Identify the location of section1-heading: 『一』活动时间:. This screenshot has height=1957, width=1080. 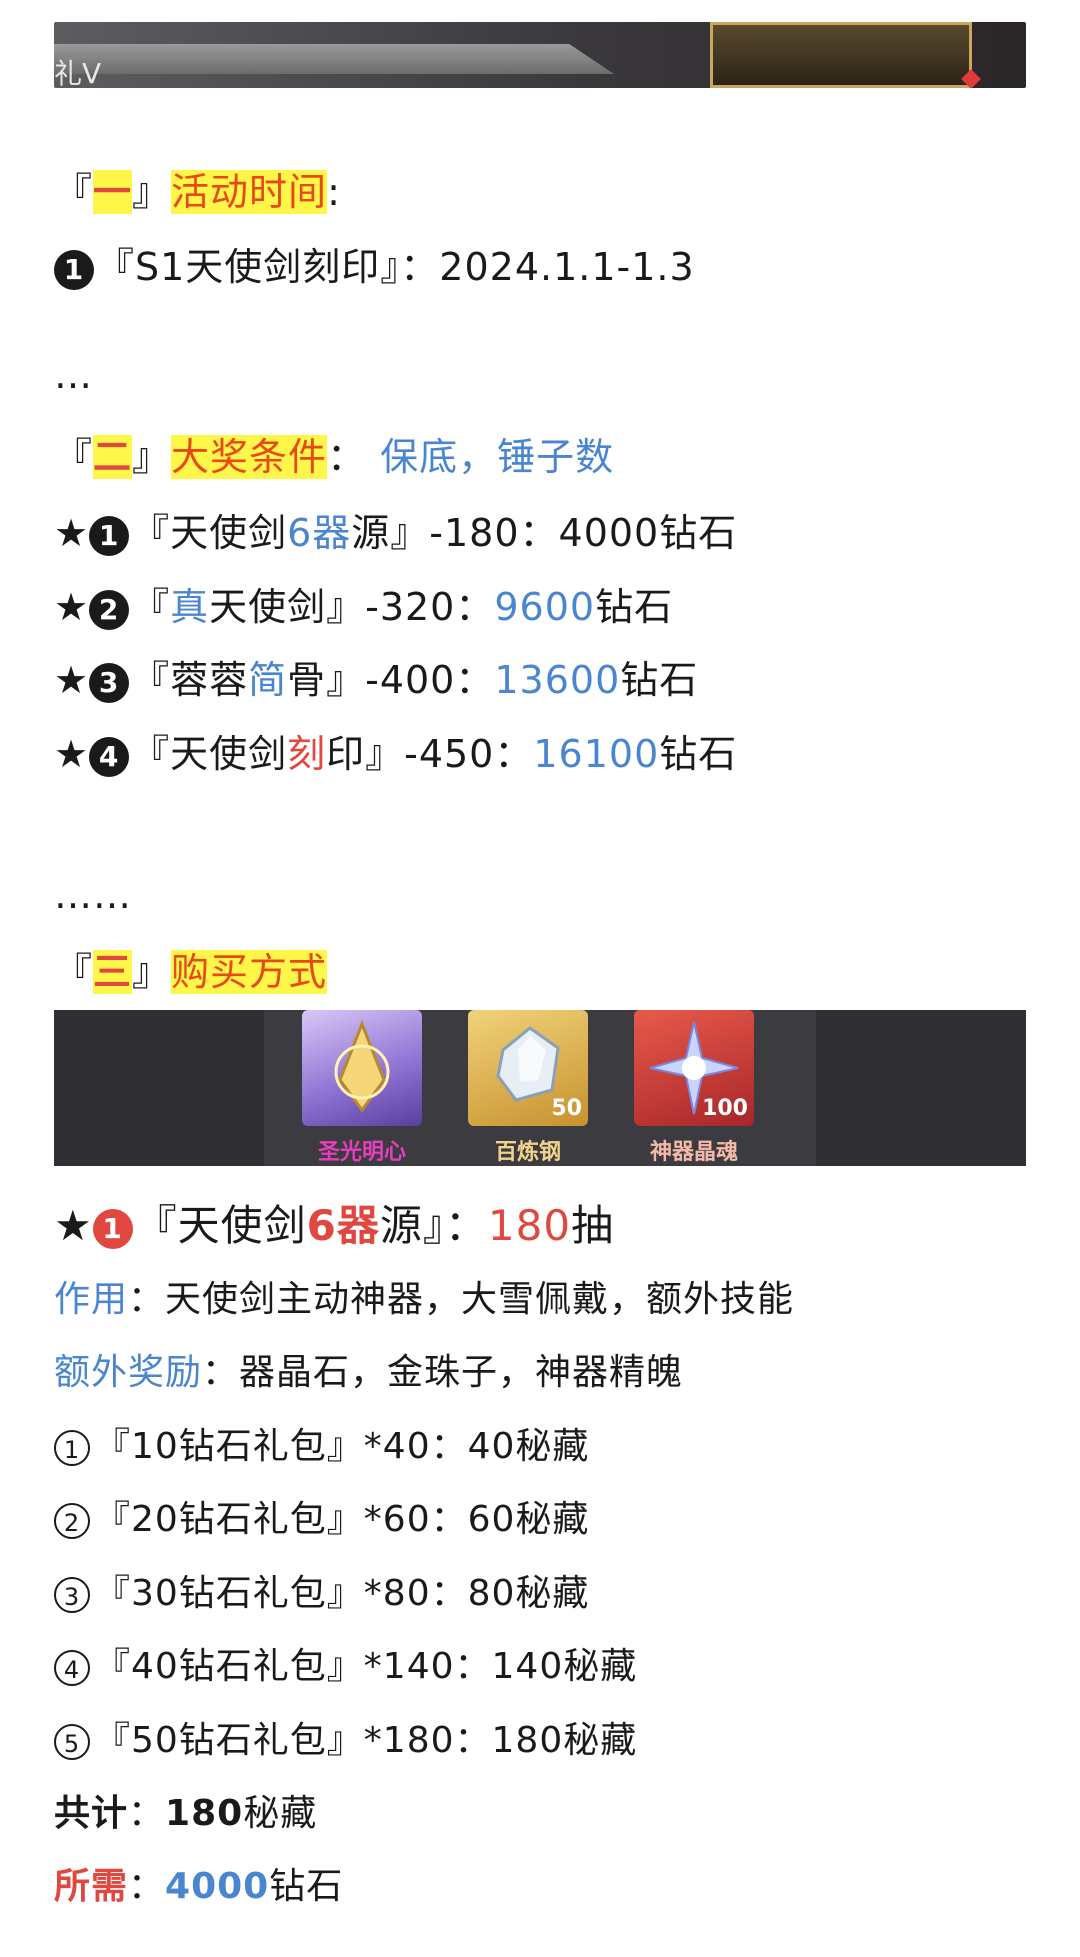
(197, 192).